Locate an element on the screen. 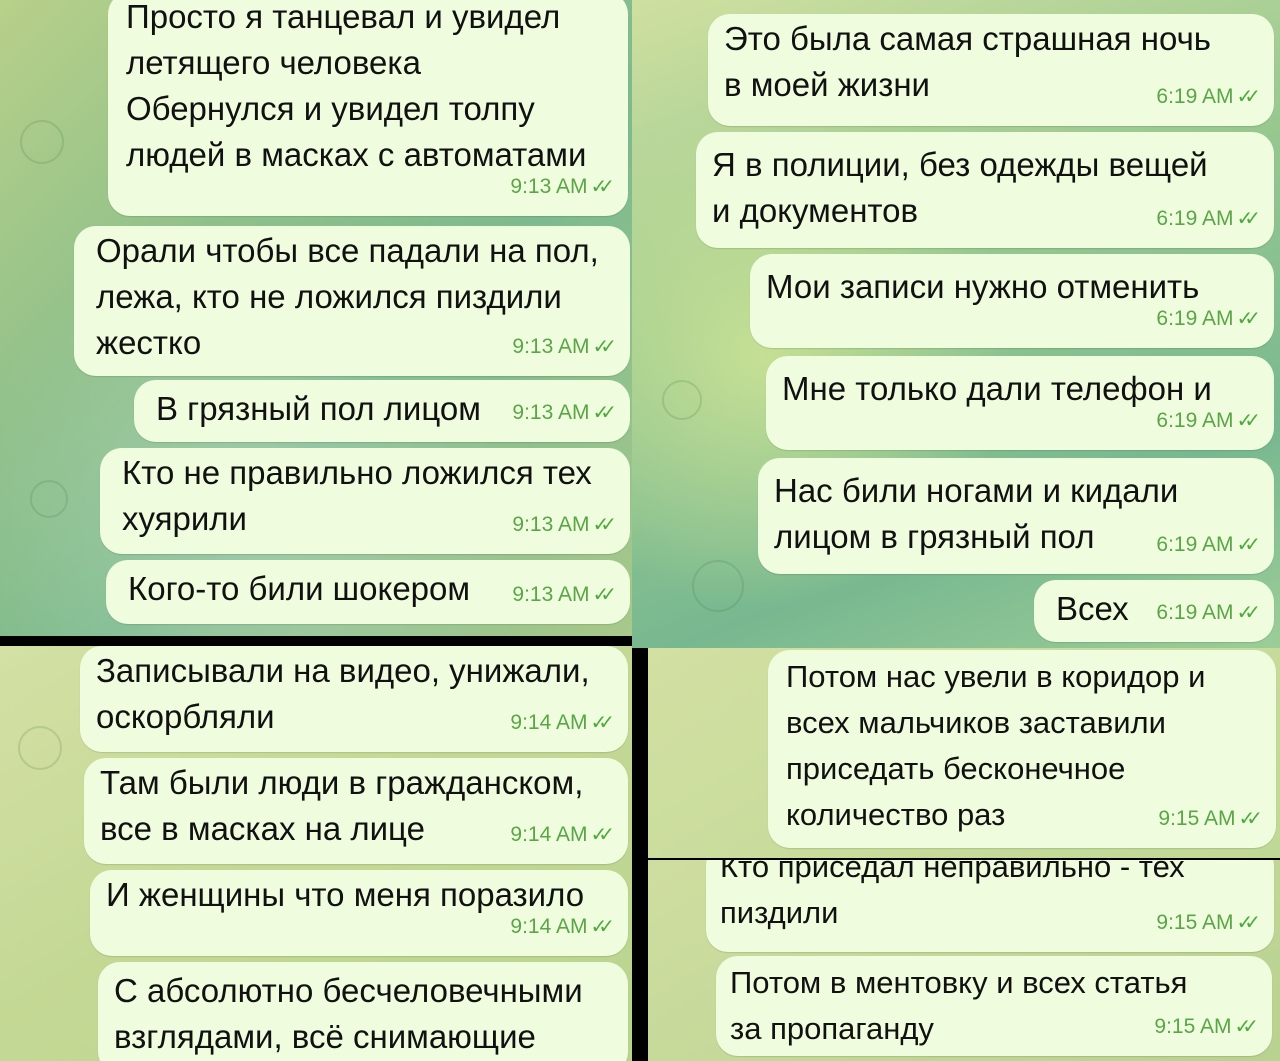 This screenshot has height=1061, width=1280. message-bubble: В грязный пол лицом 9:13 AM ✓✓ is located at coordinates (382, 411).